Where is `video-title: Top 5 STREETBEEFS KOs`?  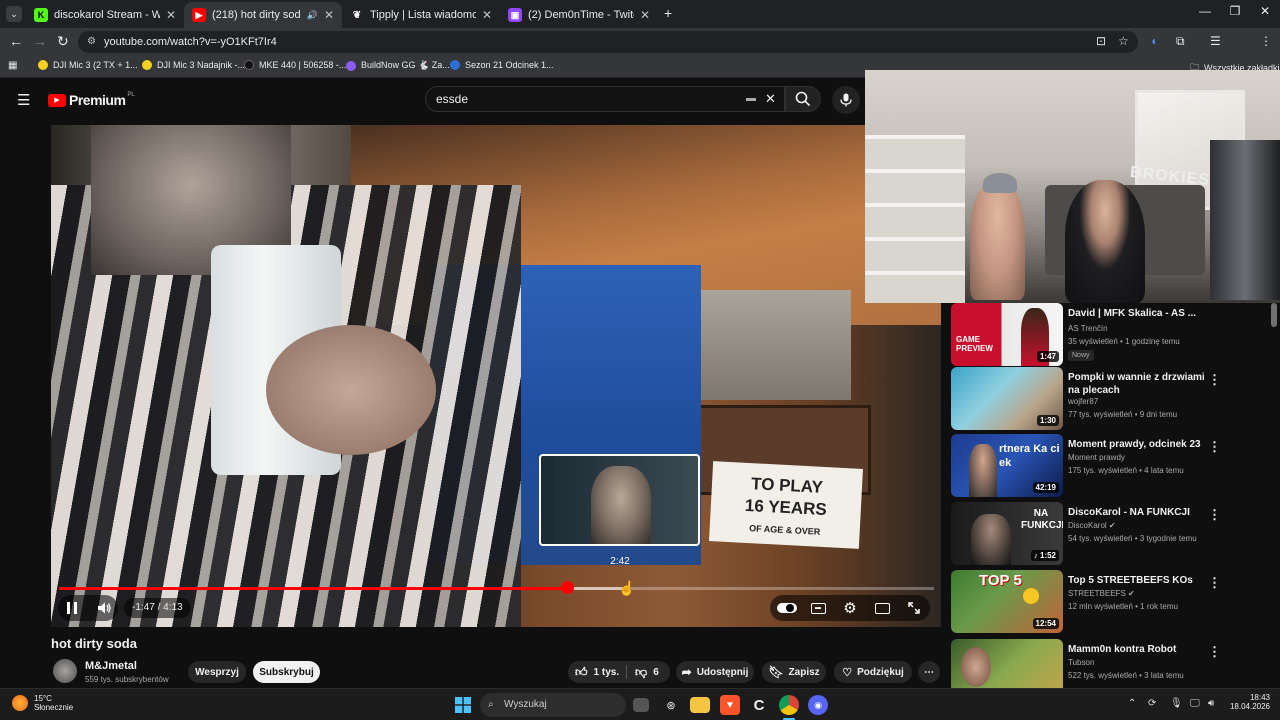 video-title: Top 5 STREETBEEFS KOs is located at coordinates (1138, 580).